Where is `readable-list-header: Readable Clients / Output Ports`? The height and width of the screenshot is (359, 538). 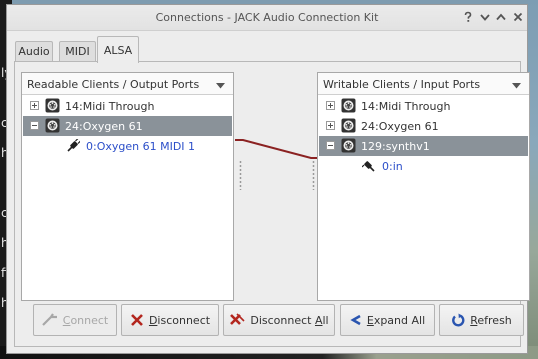
readable-list-header: Readable Clients / Output Ports is located at coordinates (127, 84).